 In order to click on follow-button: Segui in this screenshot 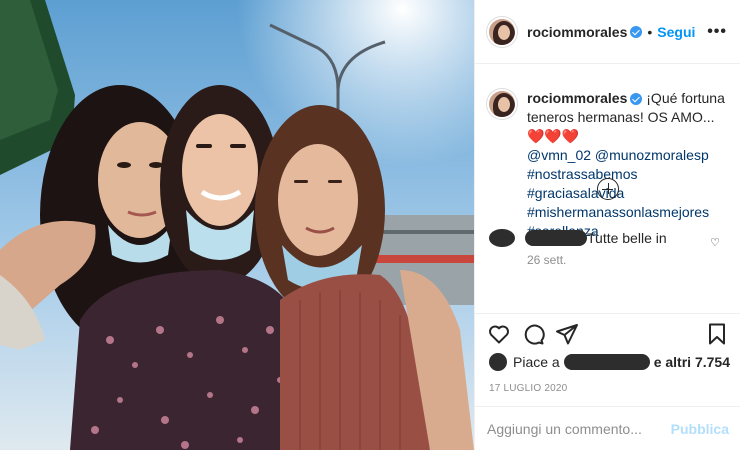, I will do `click(676, 32)`.